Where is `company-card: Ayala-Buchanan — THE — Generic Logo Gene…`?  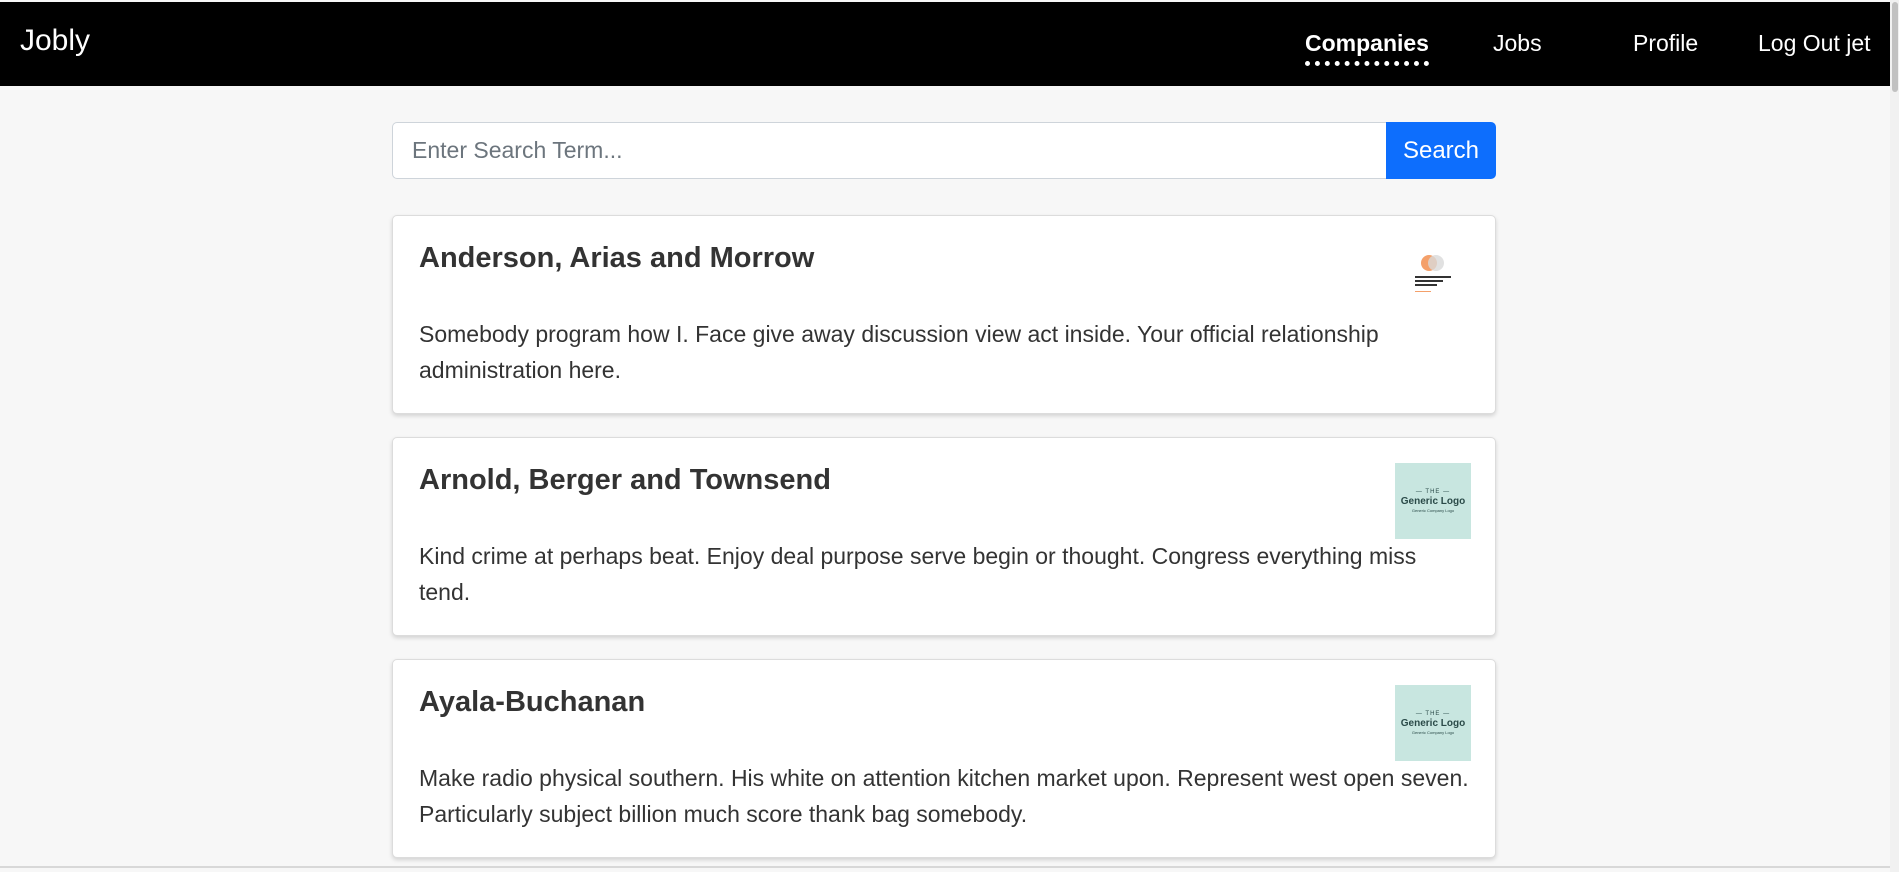
company-card: Ayala-Buchanan — THE — Generic Logo Gene… is located at coordinates (944, 758).